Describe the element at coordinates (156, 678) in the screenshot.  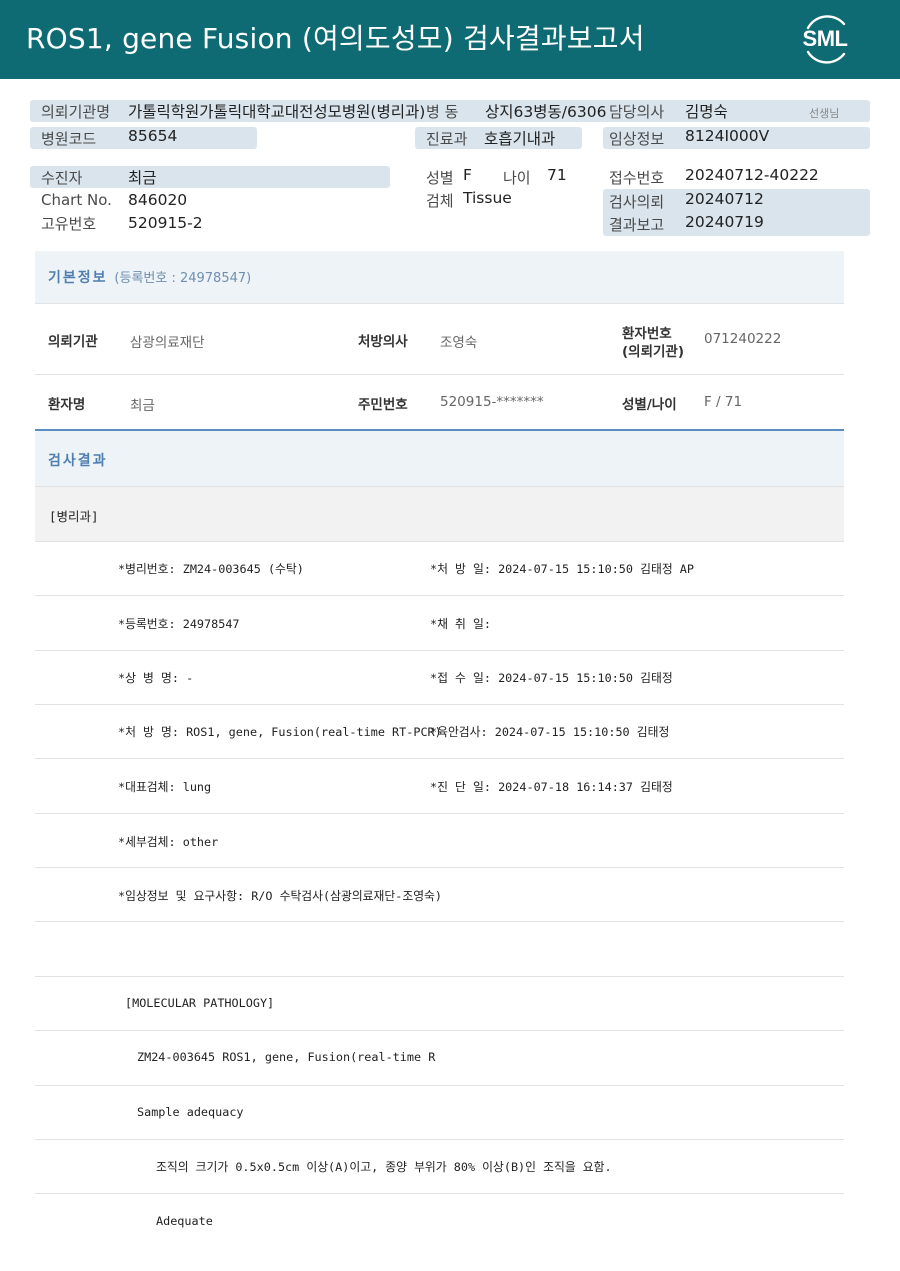
I see `result-row-left: *상 병 명: -` at that location.